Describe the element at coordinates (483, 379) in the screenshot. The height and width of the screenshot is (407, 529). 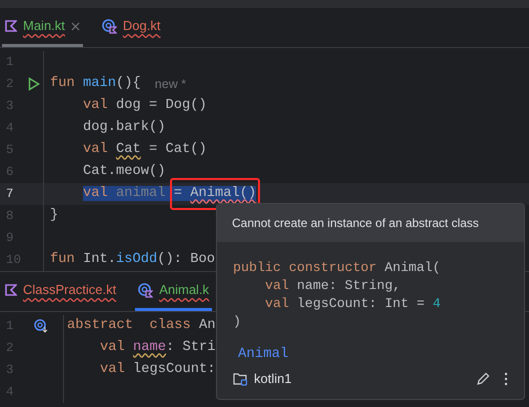
I see `edit-icon` at that location.